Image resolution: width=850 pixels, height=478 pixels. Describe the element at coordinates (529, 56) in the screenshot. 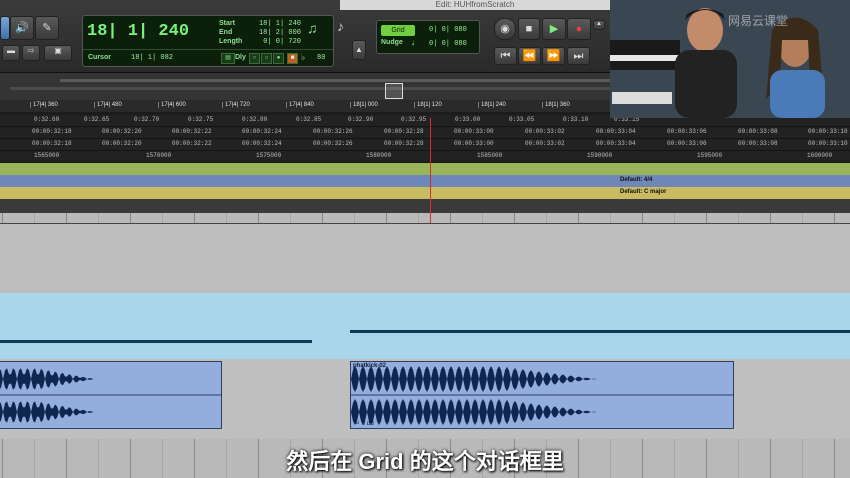

I see `rewind-icon: ⏪` at that location.